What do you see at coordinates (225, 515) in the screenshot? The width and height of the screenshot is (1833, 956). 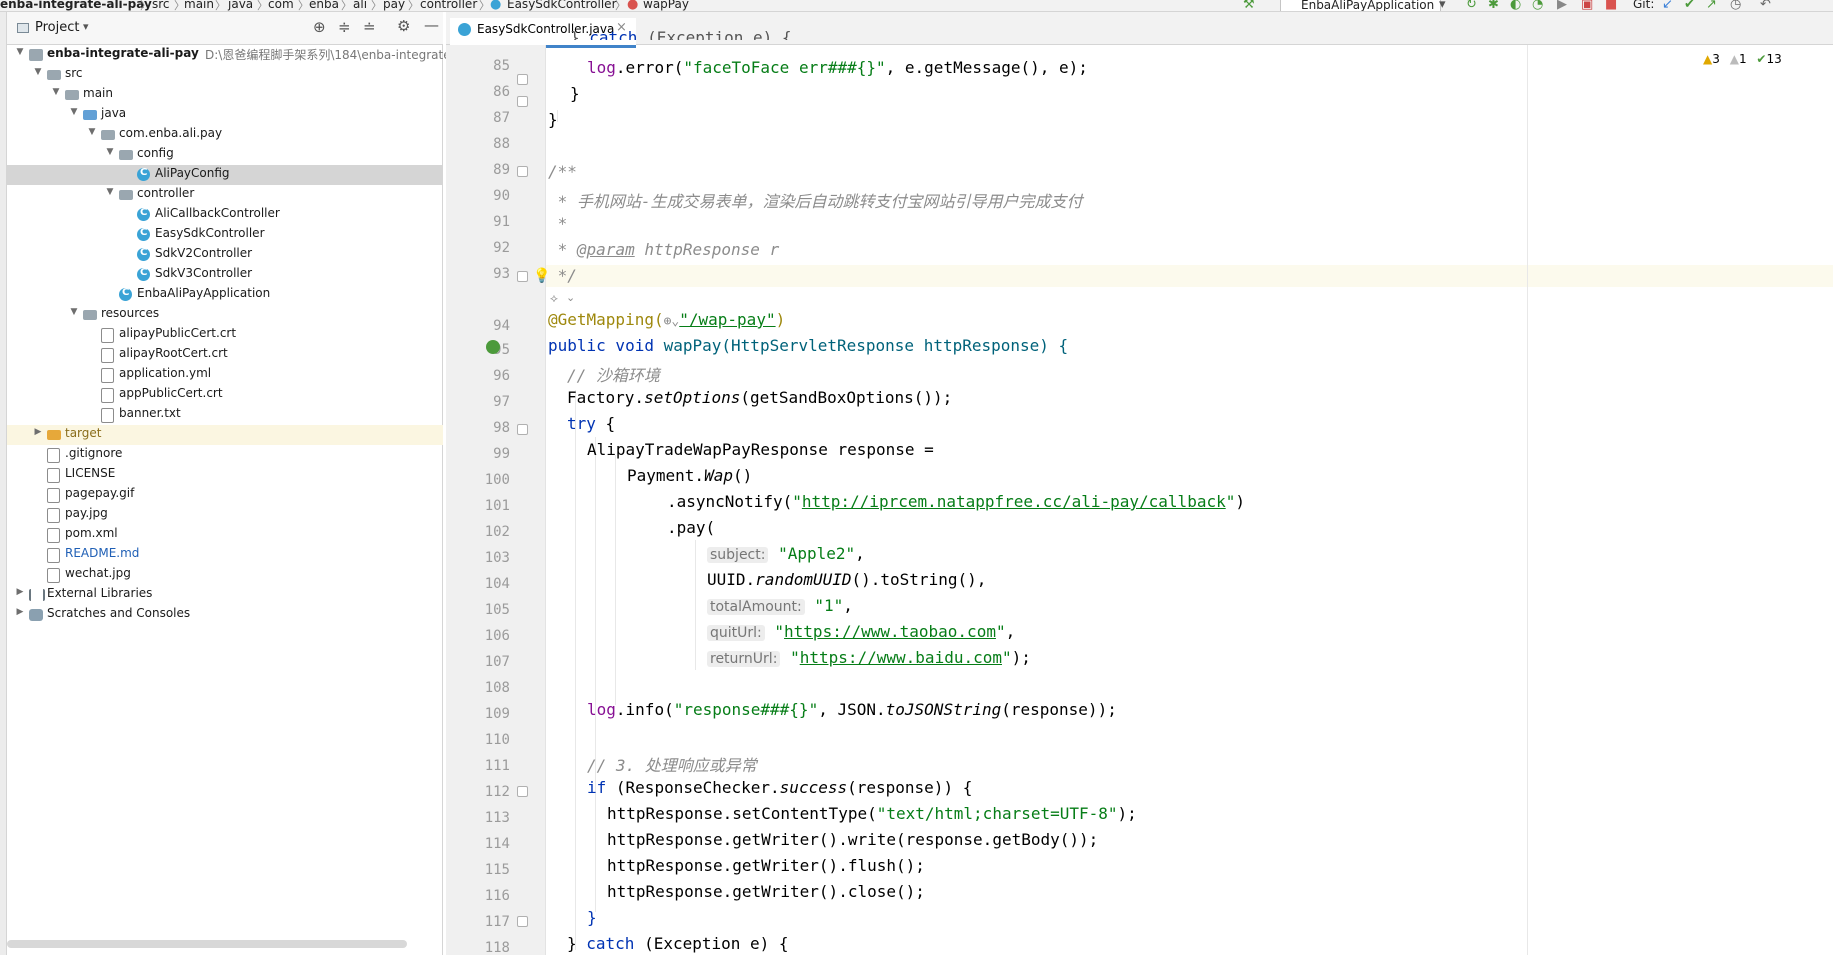 I see `tree-item: pay.jpg` at bounding box center [225, 515].